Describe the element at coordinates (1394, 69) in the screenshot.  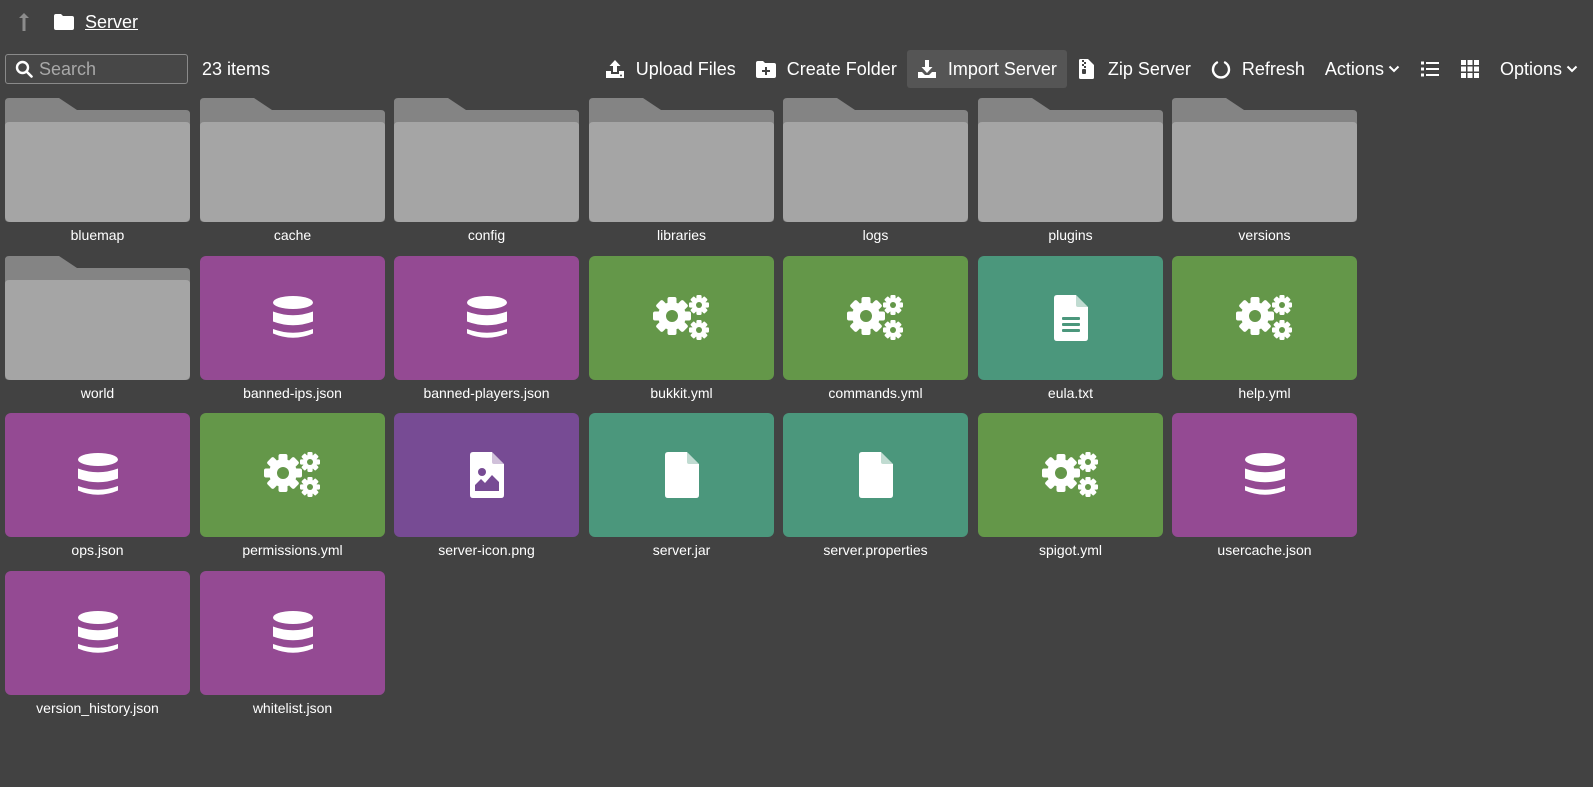
I see `chevron-down-icon` at that location.